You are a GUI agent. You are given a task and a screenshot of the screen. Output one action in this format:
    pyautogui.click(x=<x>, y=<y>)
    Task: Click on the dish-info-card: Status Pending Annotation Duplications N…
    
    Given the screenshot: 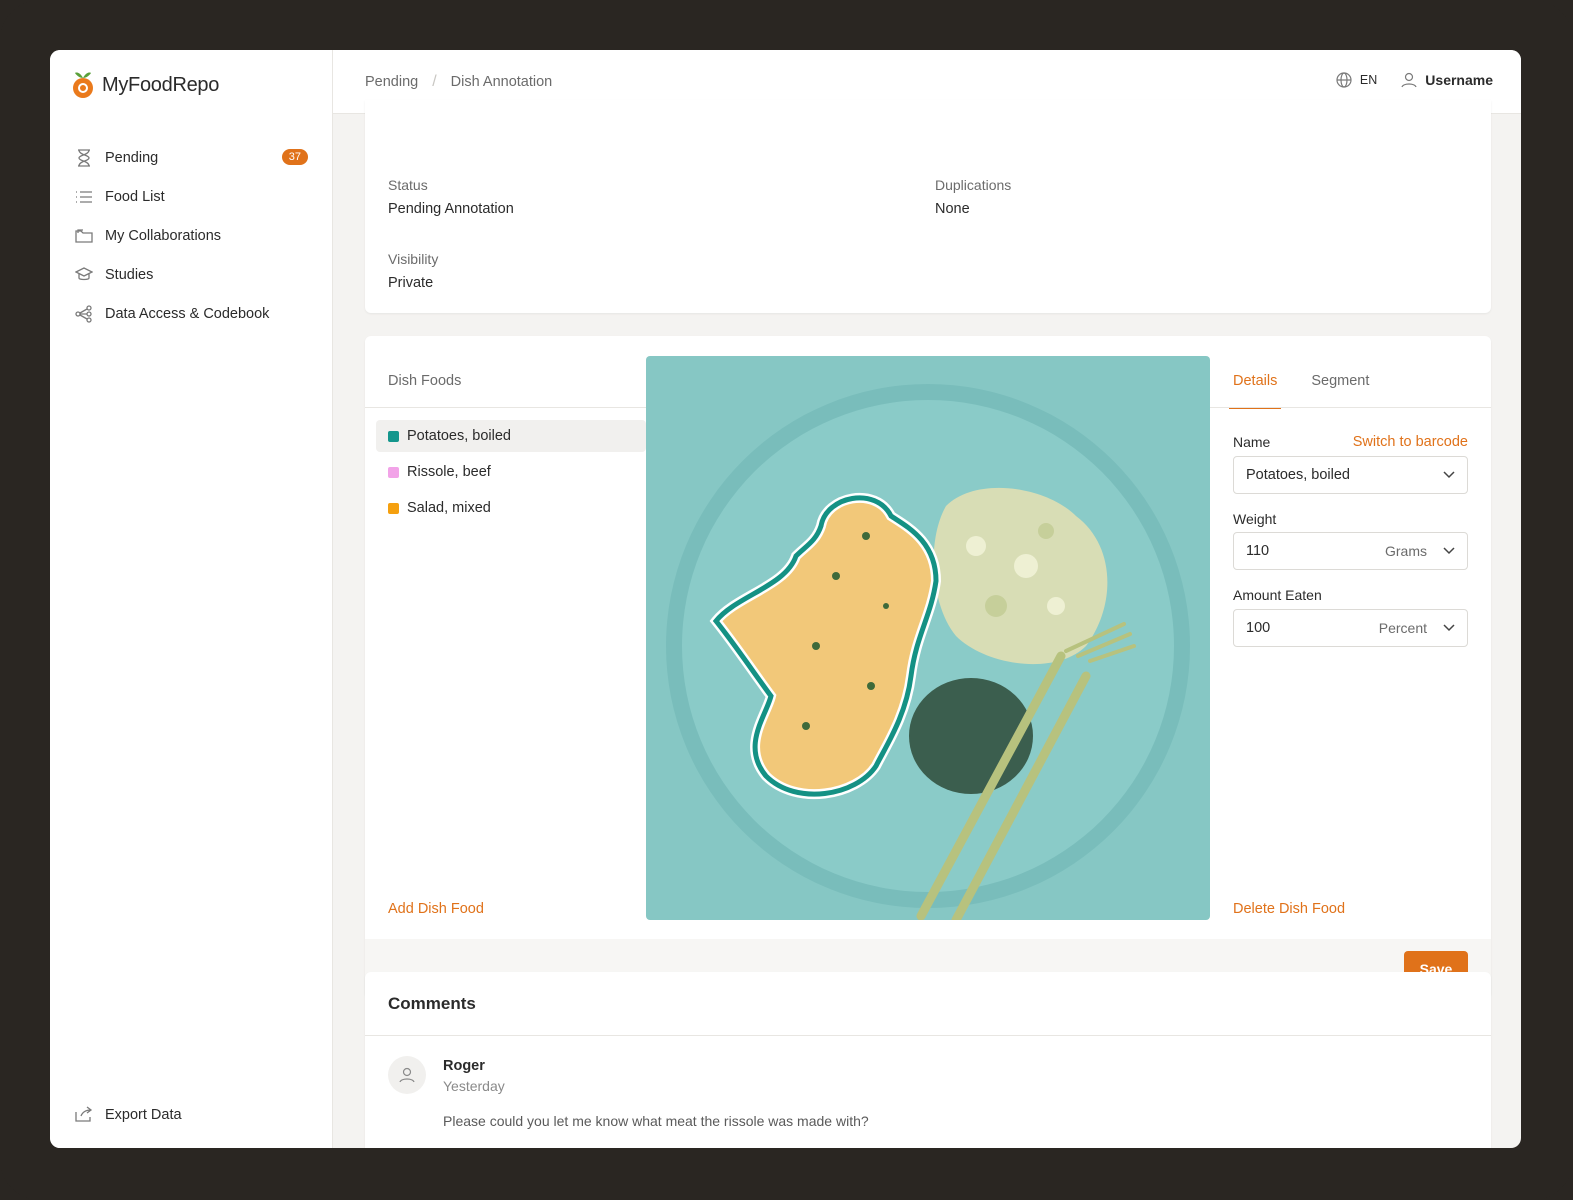 What is the action you would take?
    pyautogui.click(x=928, y=206)
    